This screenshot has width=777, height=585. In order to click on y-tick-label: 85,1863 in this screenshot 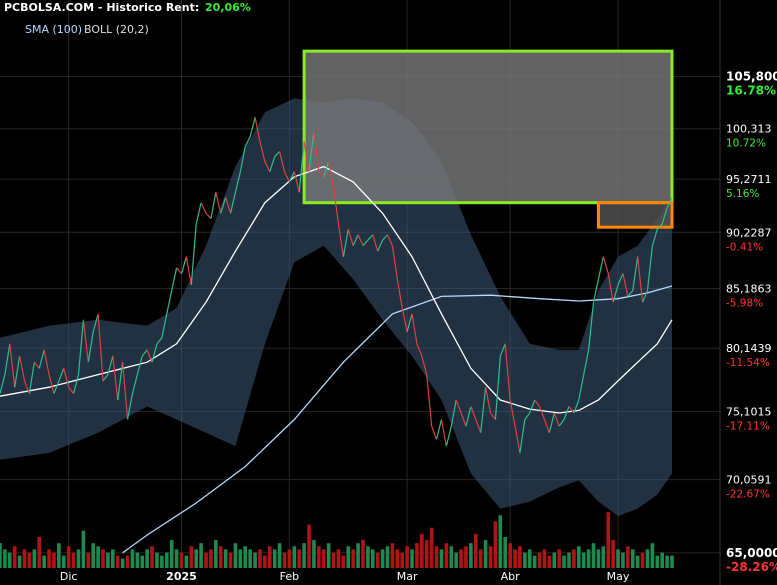, I will do `click(749, 288)`.